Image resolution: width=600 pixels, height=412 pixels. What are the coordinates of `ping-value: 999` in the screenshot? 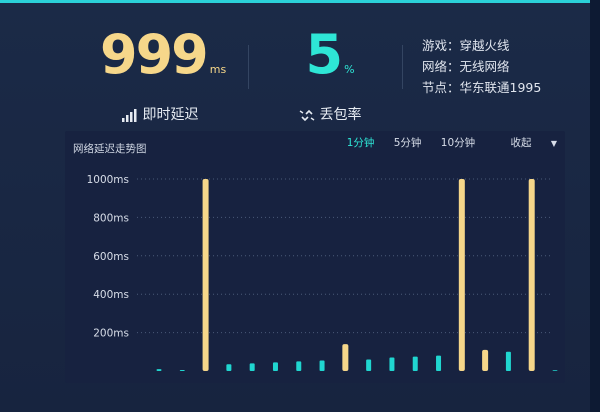 It's located at (154, 54).